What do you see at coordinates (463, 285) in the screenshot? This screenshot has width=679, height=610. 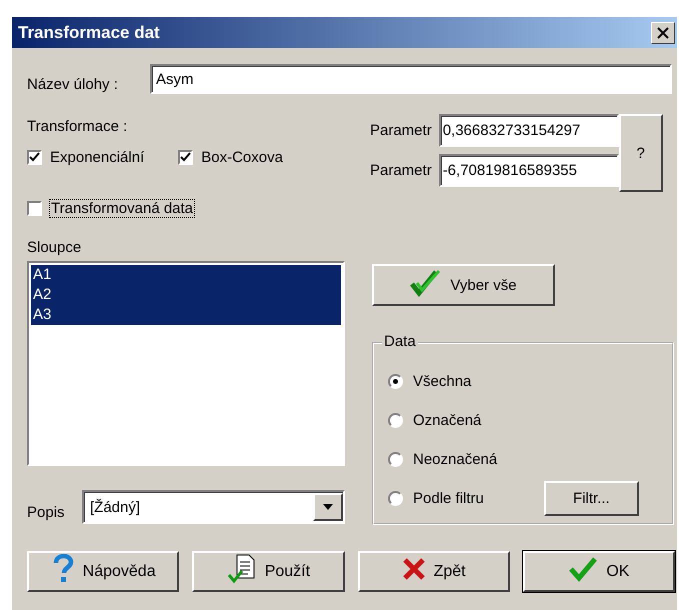 I see `select-all-button: Vyber vše` at bounding box center [463, 285].